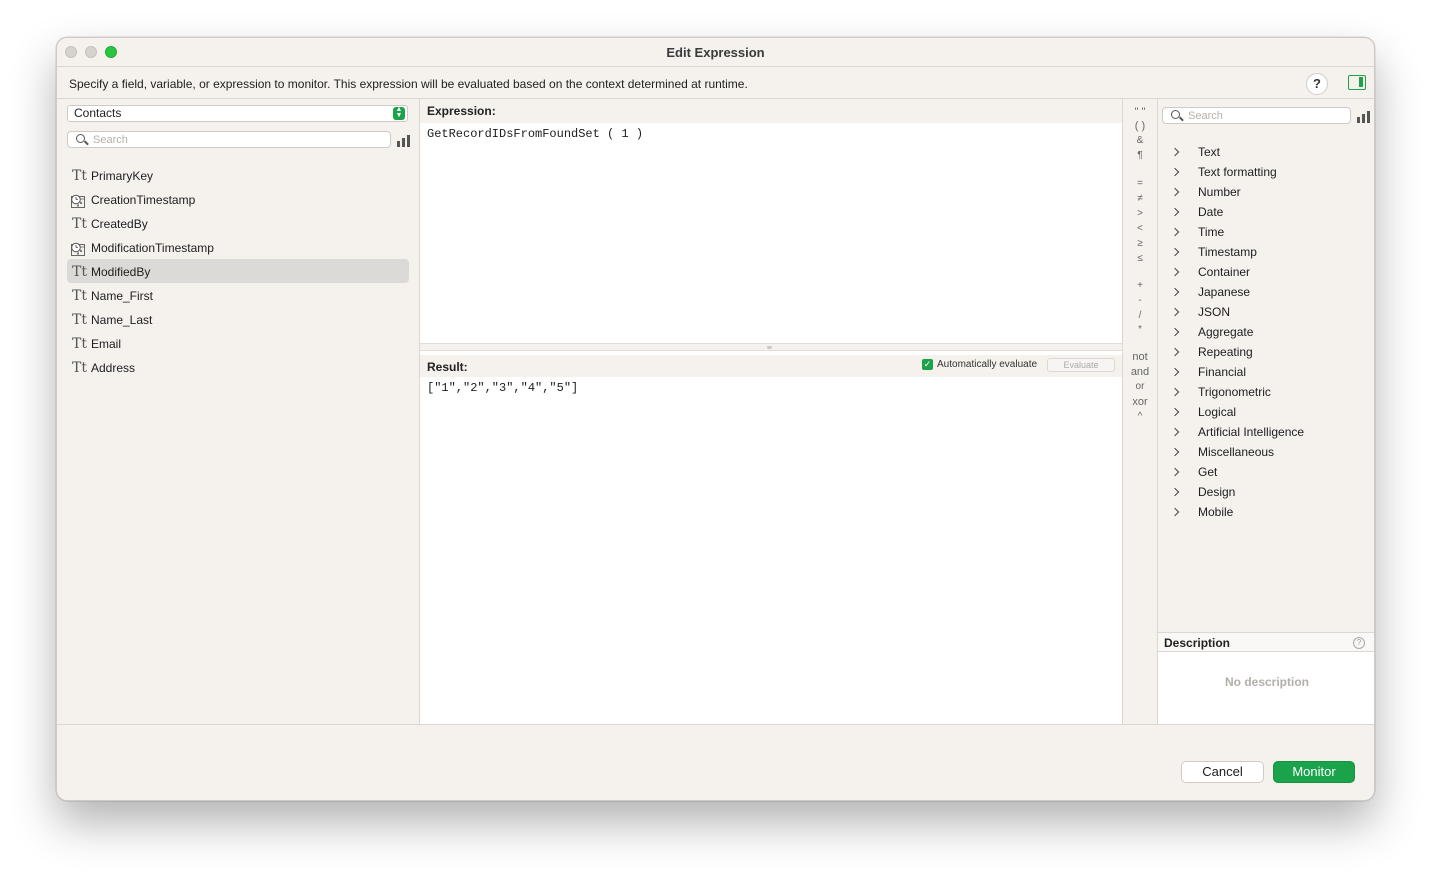 This screenshot has height=875, width=1431. I want to click on function-category: Repeating, so click(1266, 352).